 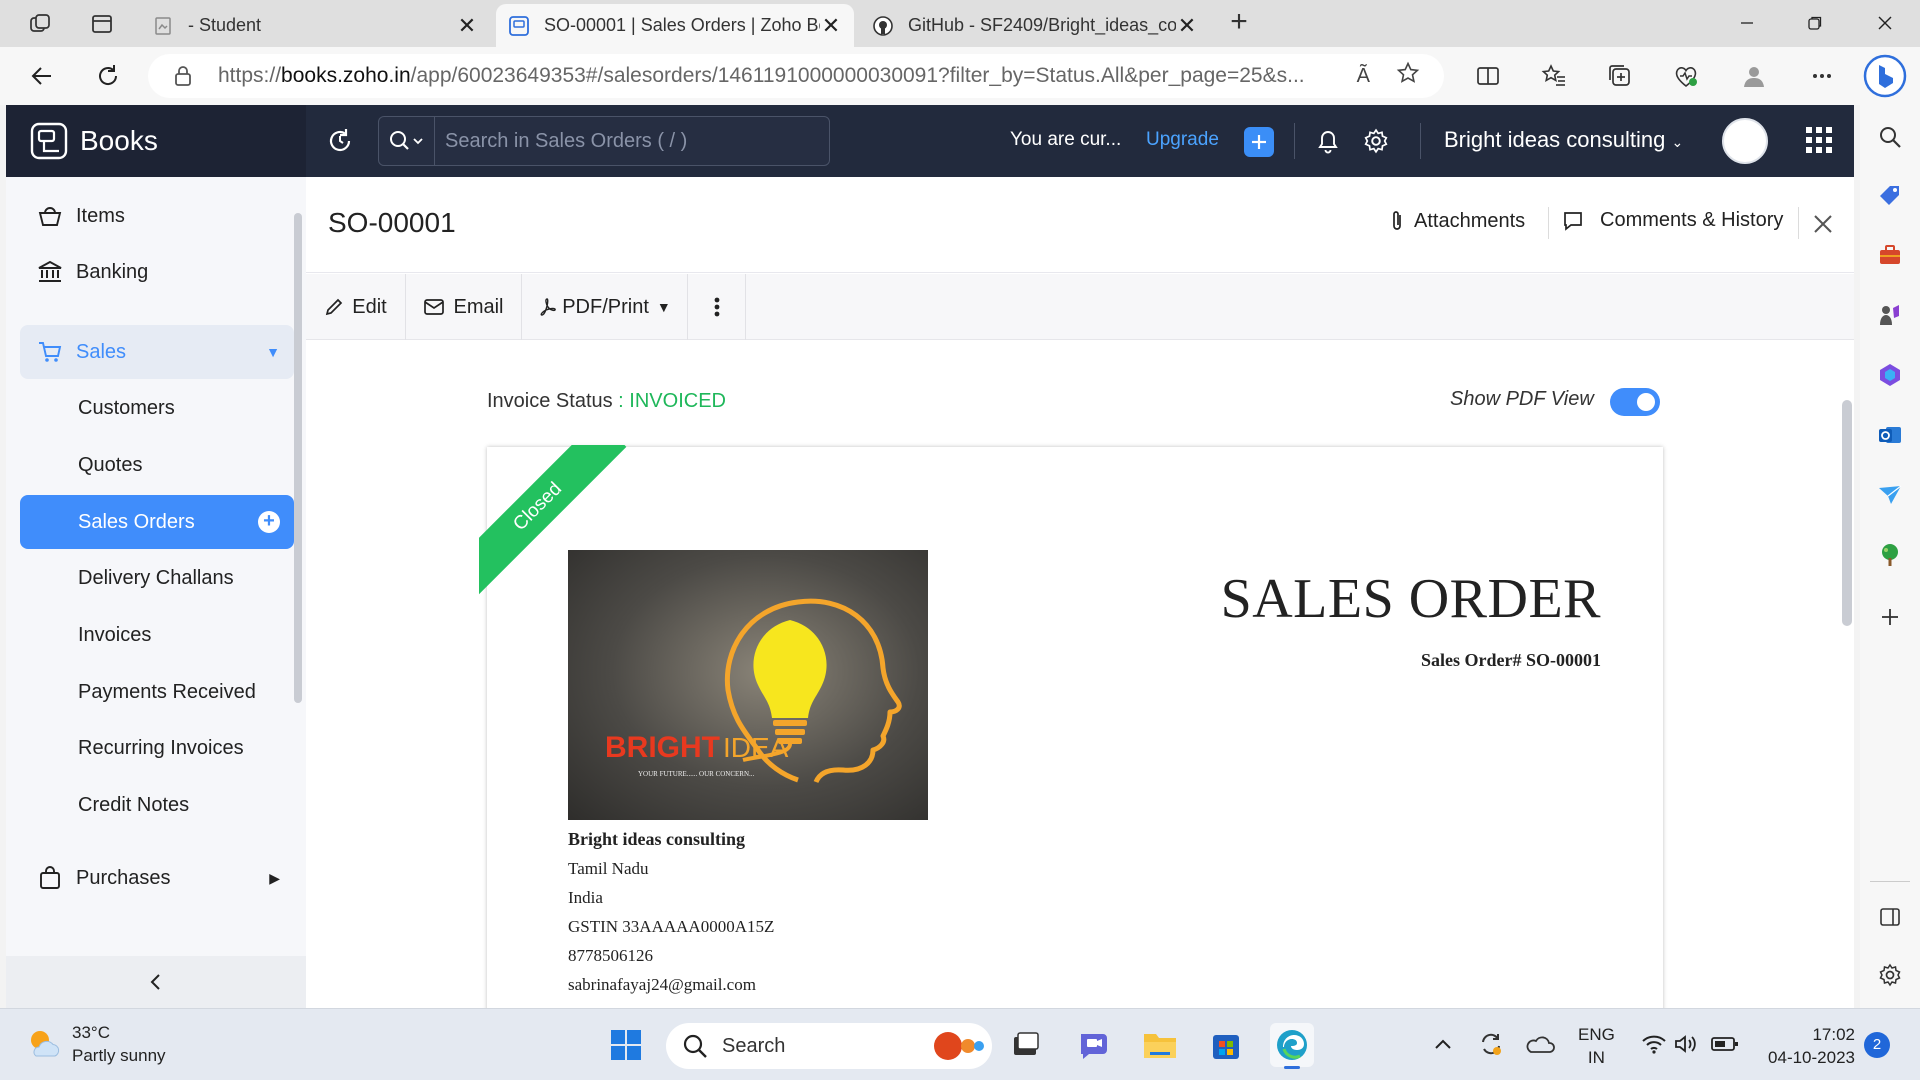 I want to click on avatar, so click(x=1745, y=141).